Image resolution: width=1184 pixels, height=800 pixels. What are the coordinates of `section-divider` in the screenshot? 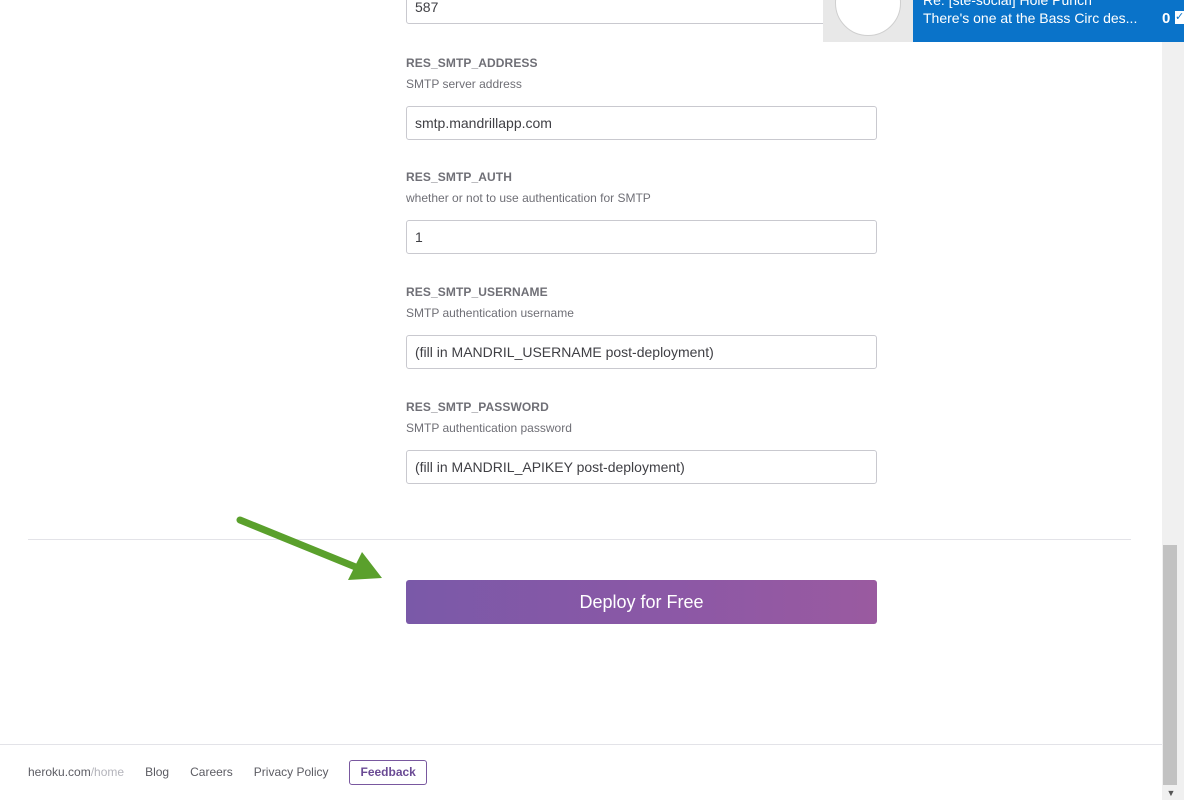 It's located at (579, 539).